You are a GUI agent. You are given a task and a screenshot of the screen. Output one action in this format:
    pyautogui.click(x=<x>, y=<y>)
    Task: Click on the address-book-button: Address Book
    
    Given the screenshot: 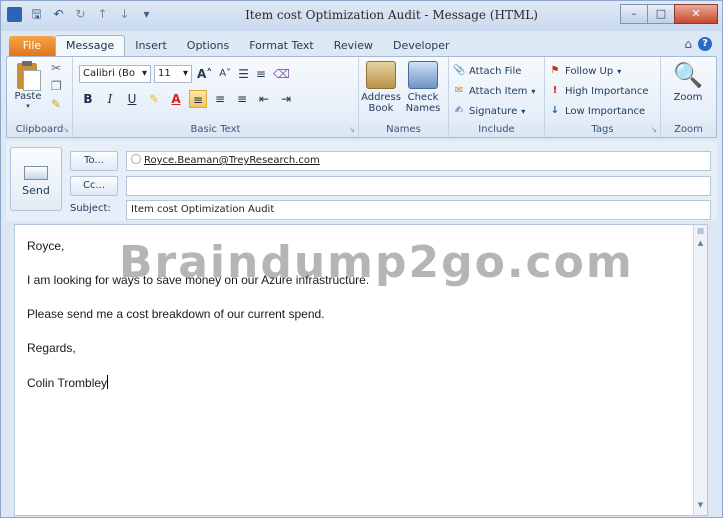 What is the action you would take?
    pyautogui.click(x=381, y=87)
    